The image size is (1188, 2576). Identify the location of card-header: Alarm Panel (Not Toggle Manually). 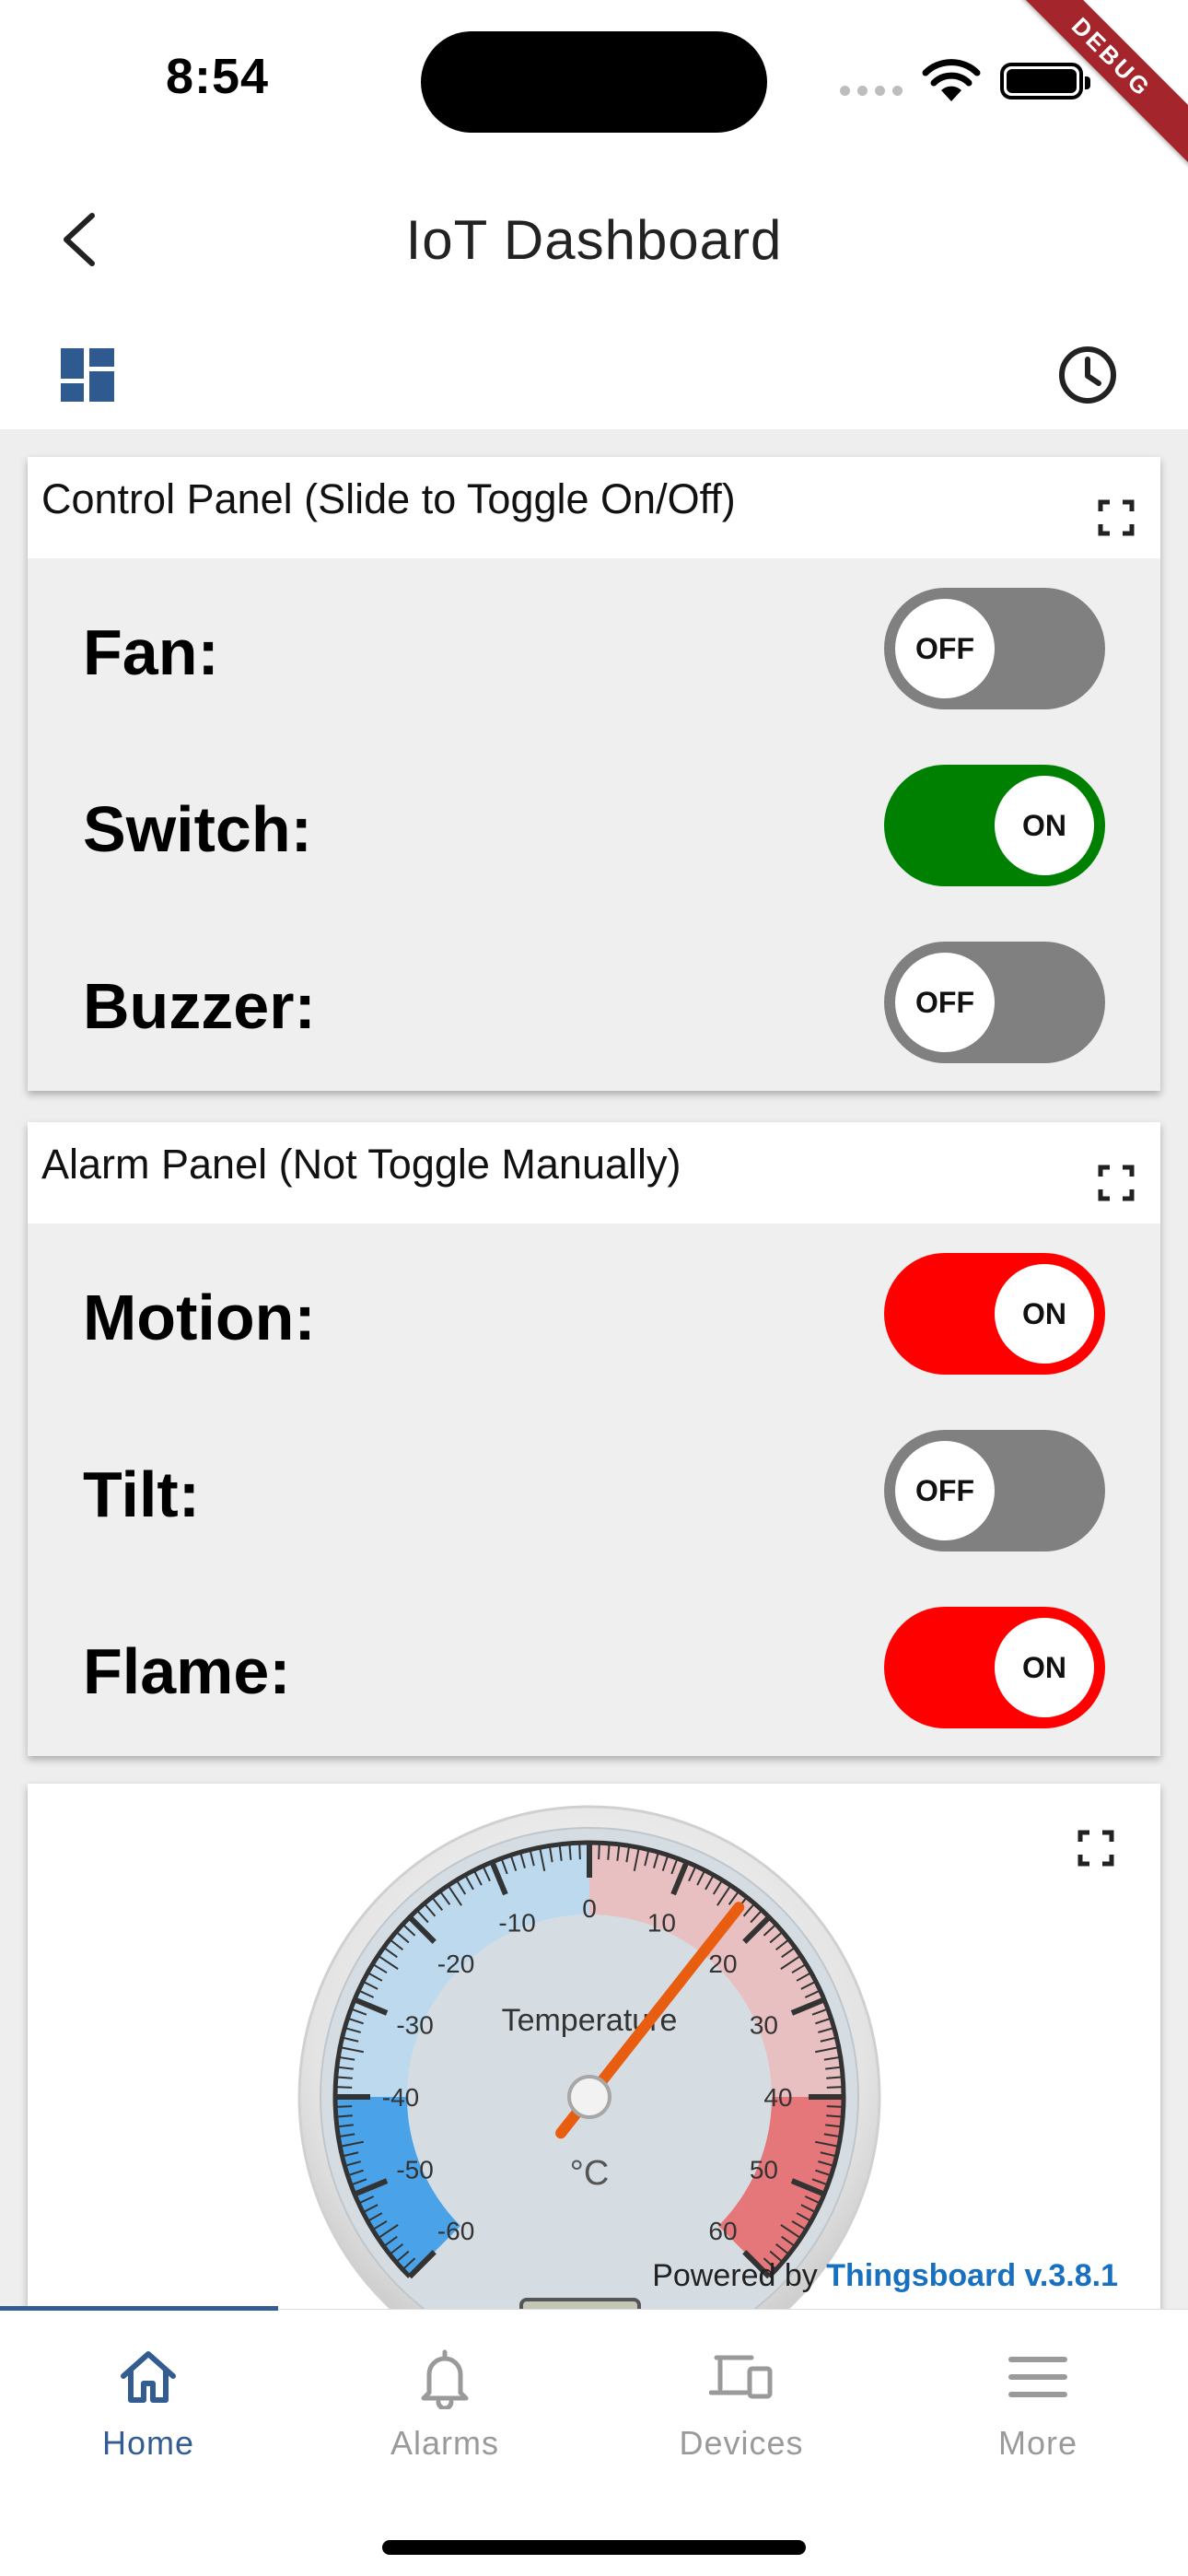
(594, 1173).